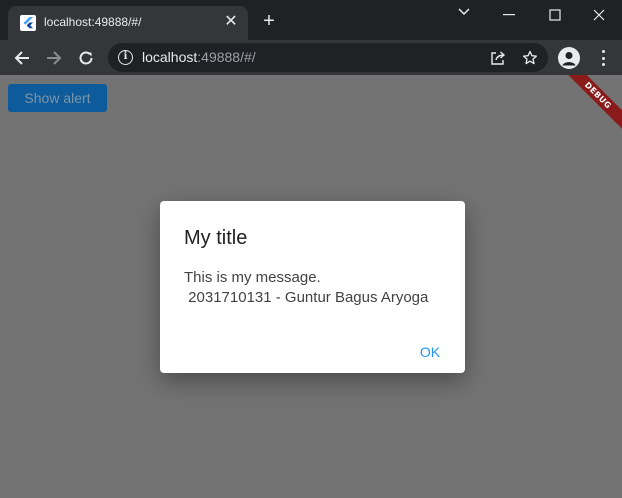 The image size is (622, 498). I want to click on close-icon: ✕, so click(231, 22).